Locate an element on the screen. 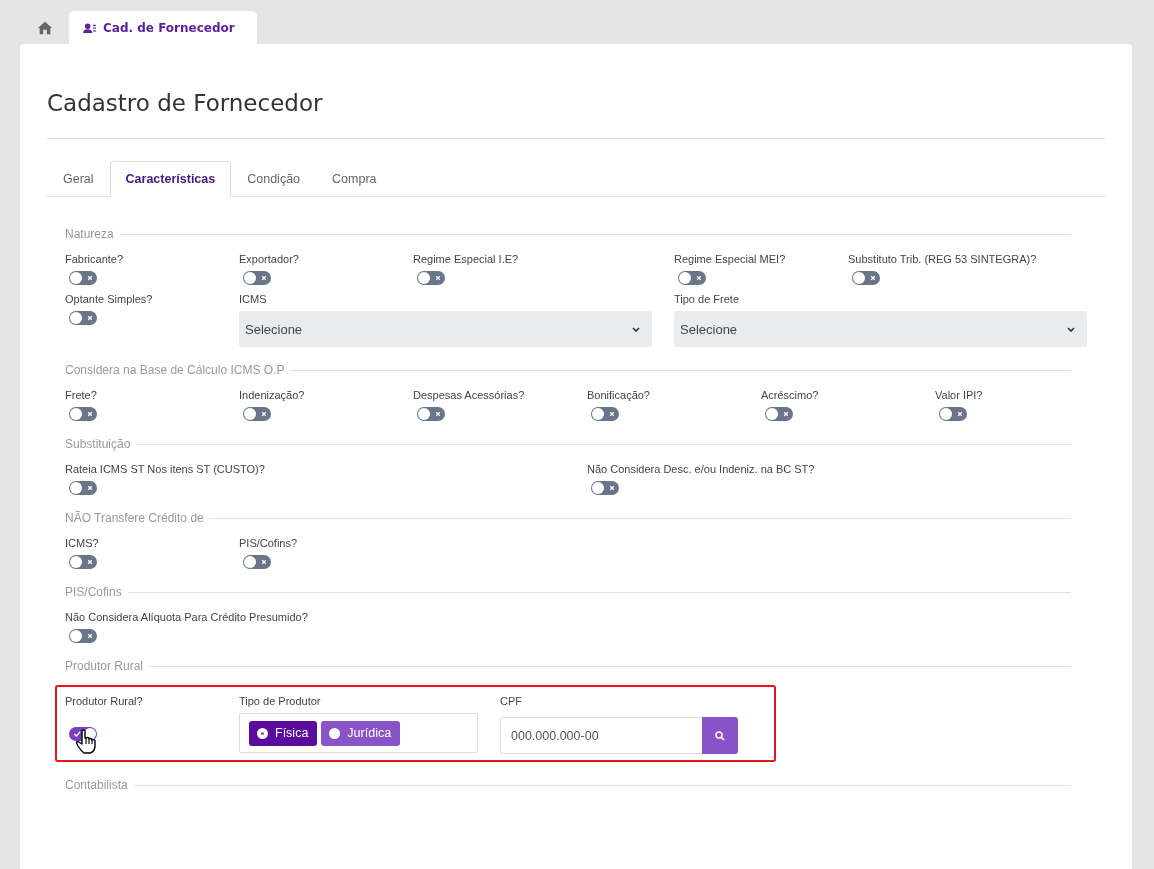  field-label: Frete? is located at coordinates (81, 395).